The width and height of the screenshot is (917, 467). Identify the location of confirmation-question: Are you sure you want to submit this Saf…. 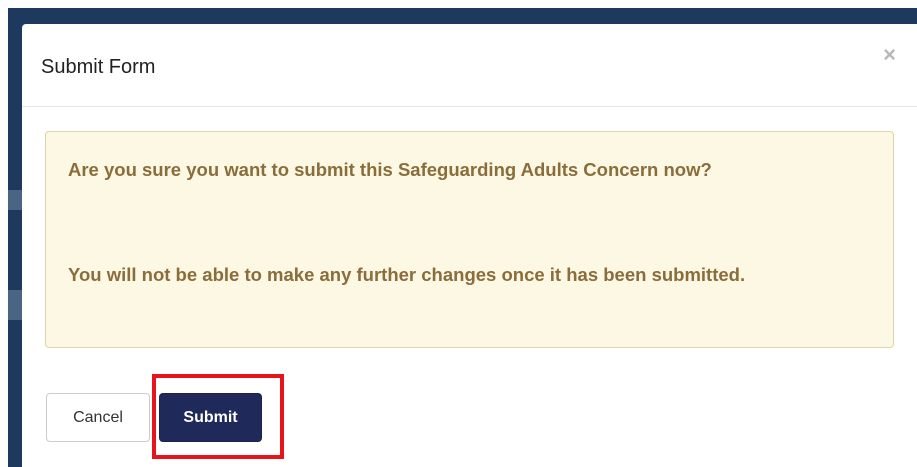
(390, 169).